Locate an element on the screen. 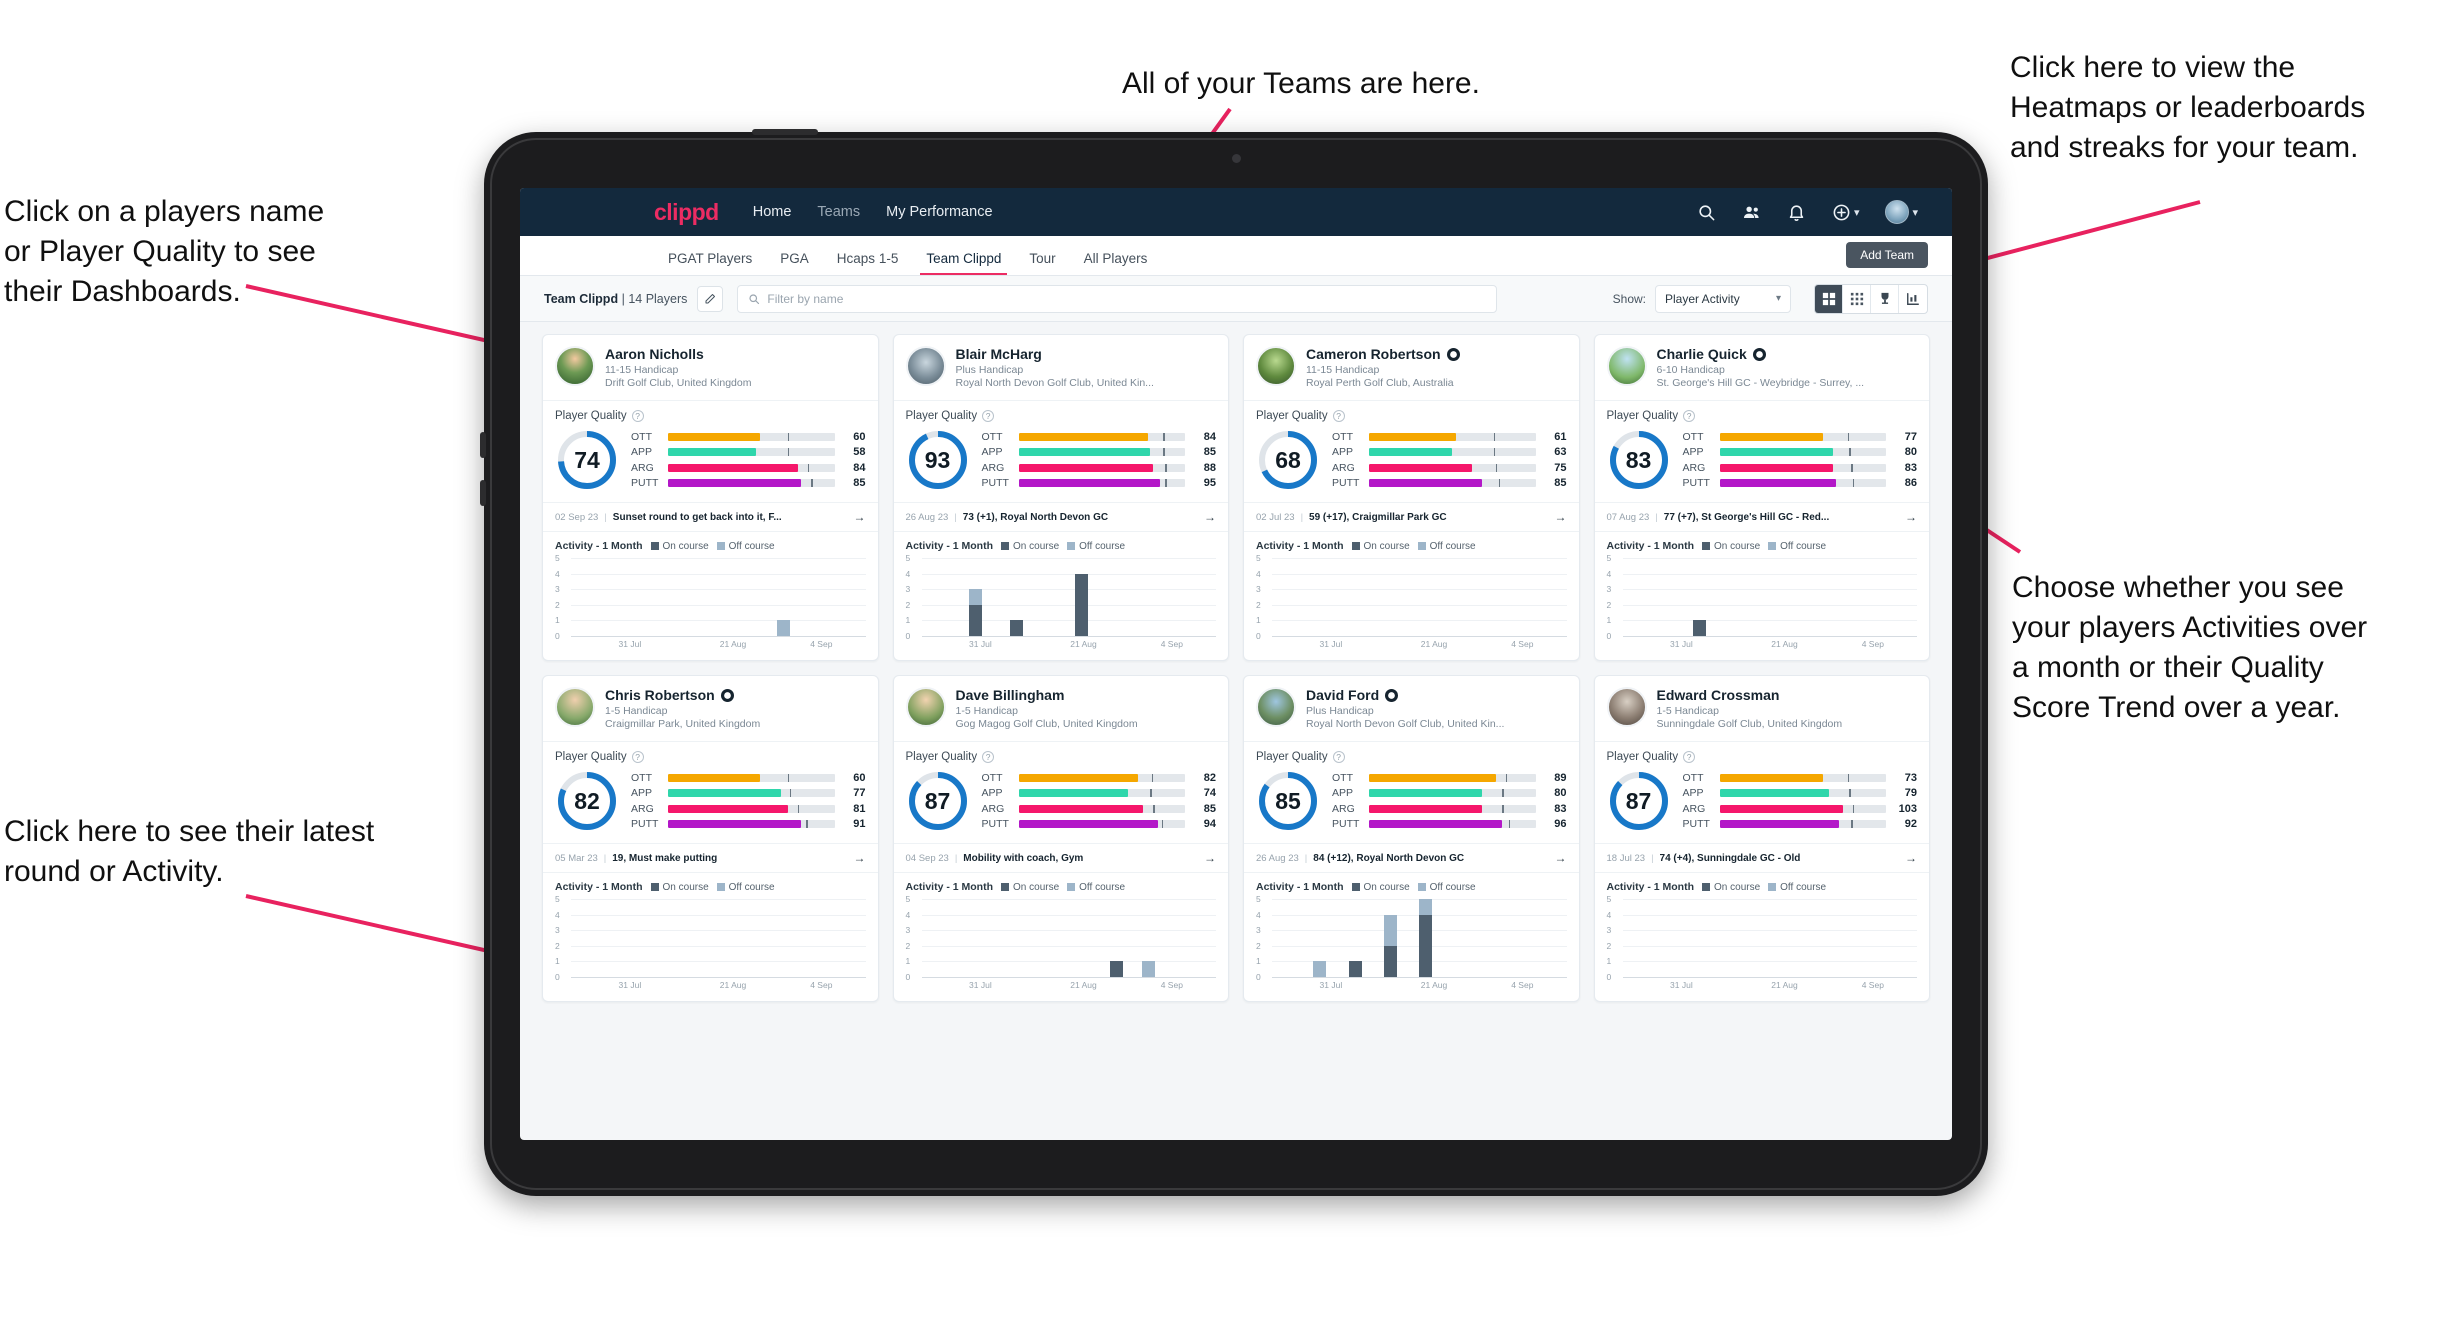  quality-score-ring: 93 is located at coordinates (938, 460).